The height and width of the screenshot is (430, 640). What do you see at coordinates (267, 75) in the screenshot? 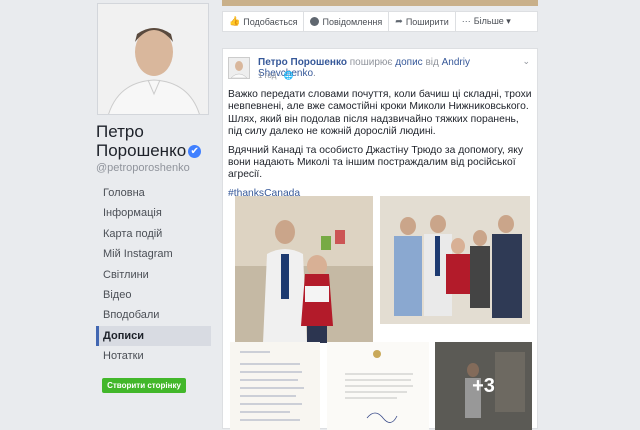
I see `post-timestamp: 1 год` at bounding box center [267, 75].